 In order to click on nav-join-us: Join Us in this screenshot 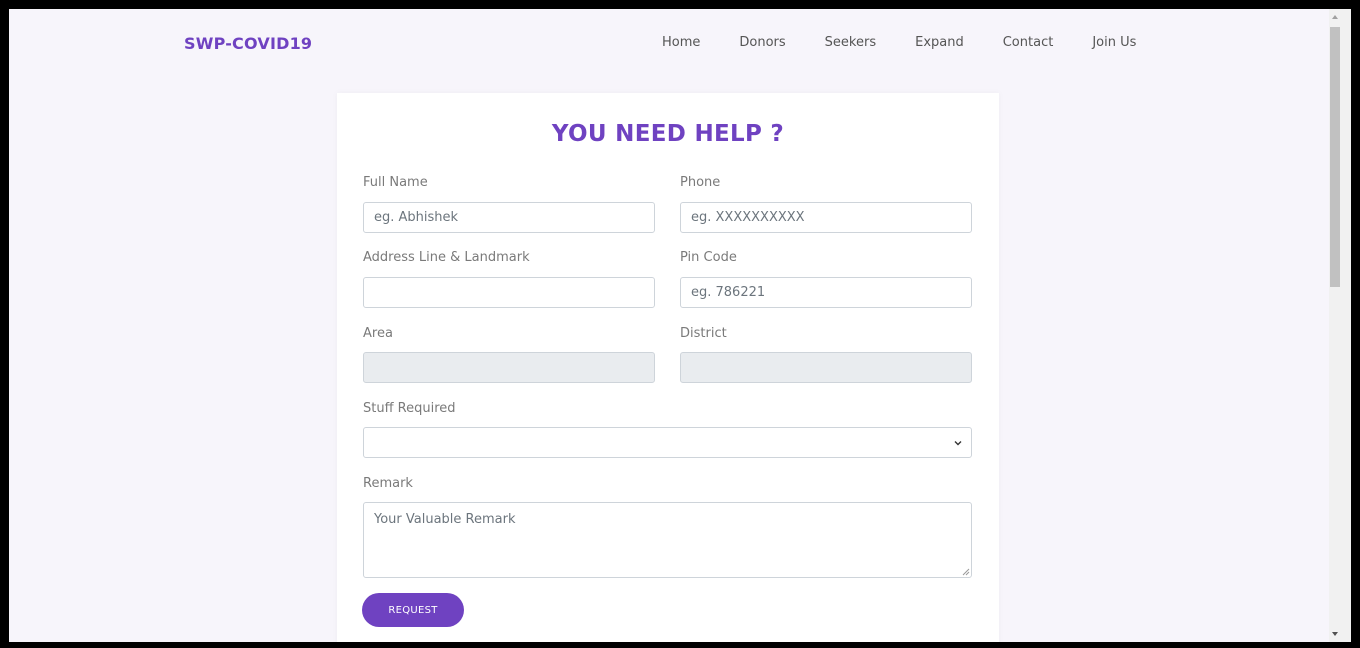, I will do `click(1114, 42)`.